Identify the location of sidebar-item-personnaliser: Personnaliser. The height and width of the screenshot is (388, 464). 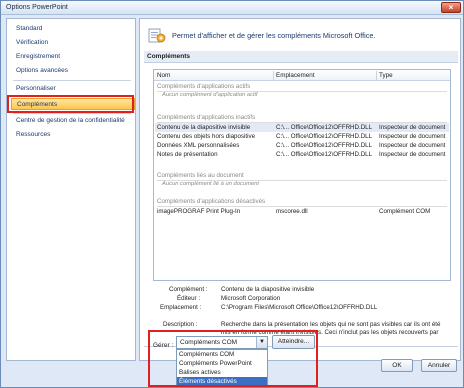
(73, 89).